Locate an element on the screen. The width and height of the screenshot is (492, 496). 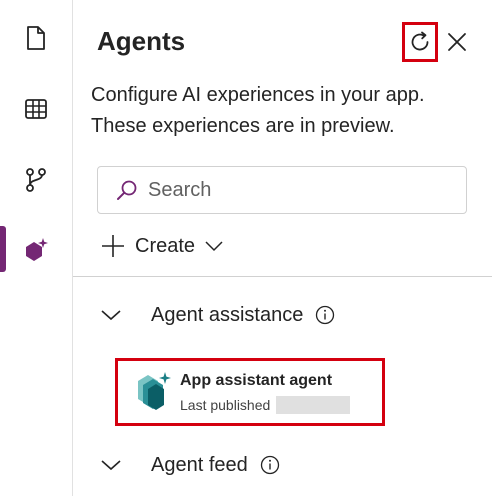
agent-sparkle-icon is located at coordinates (37, 249).